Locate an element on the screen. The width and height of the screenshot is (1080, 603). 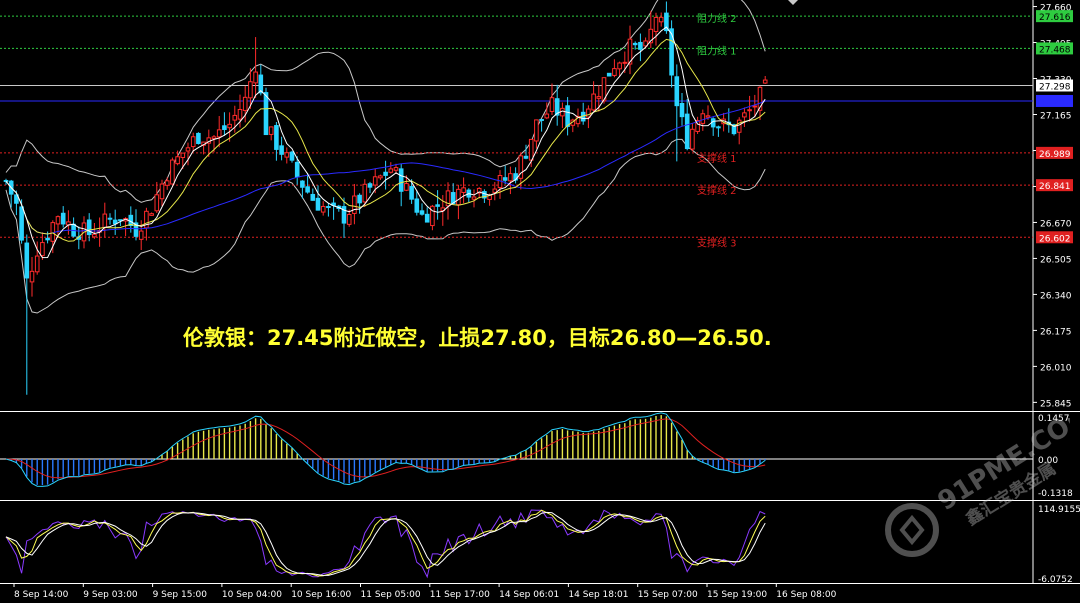
x-tick-label: 11 Sep 05:00 is located at coordinates (391, 595).